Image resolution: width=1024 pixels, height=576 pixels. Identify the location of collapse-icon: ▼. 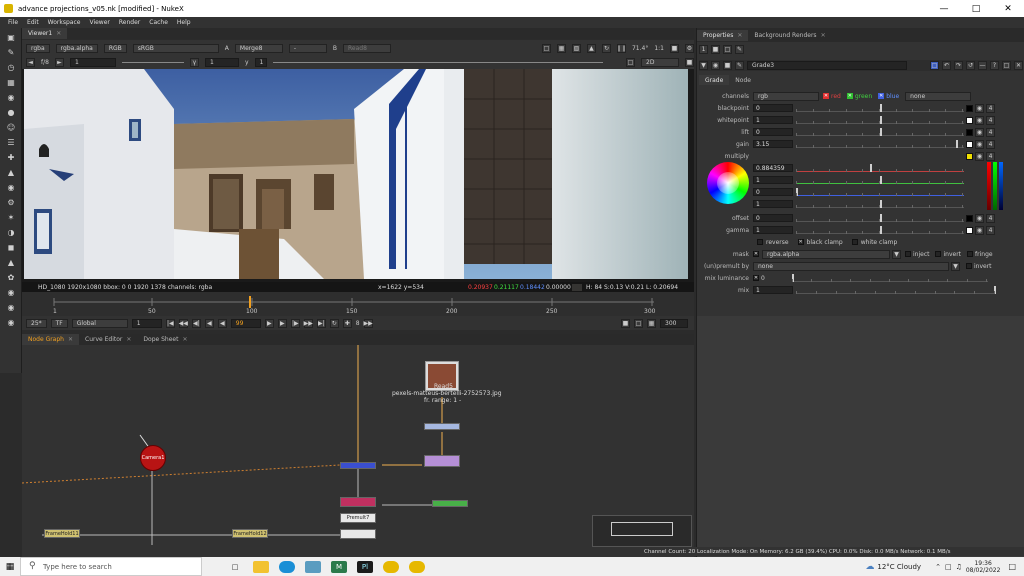
(703, 65).